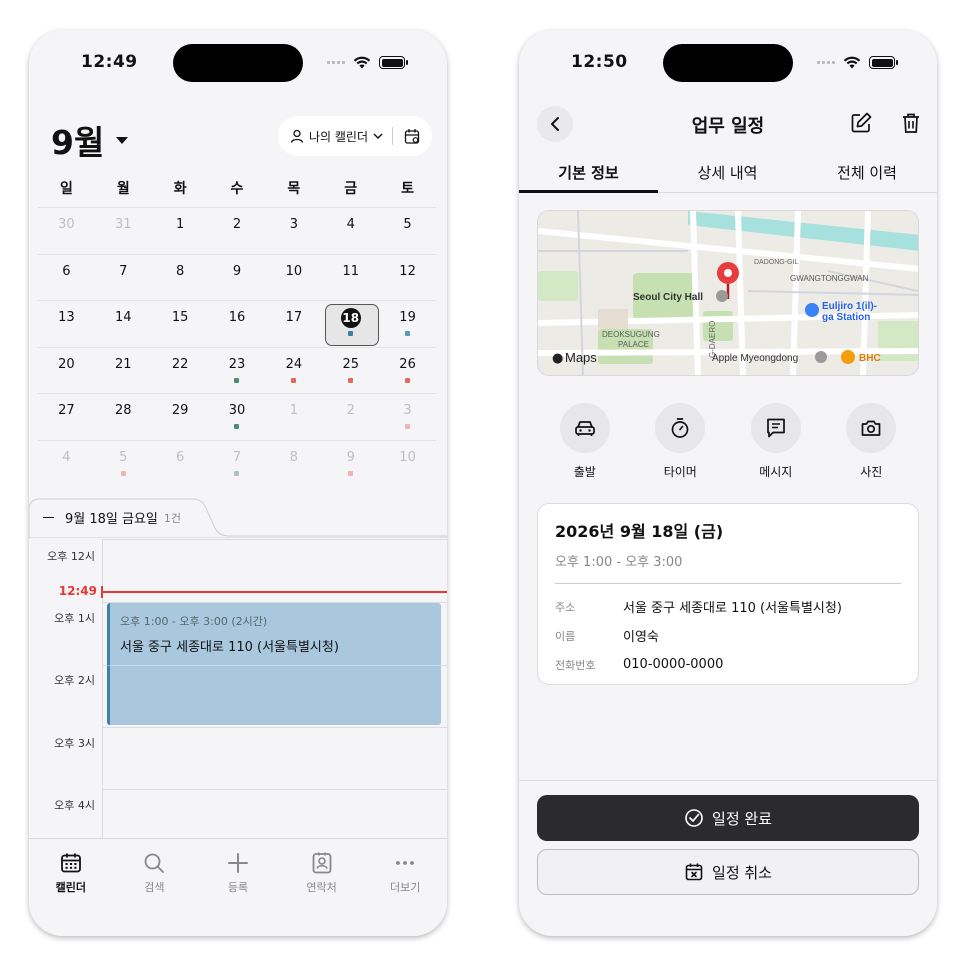 This screenshot has height=966, width=966. Describe the element at coordinates (237, 324) in the screenshot. I see `day-cell: 16` at that location.